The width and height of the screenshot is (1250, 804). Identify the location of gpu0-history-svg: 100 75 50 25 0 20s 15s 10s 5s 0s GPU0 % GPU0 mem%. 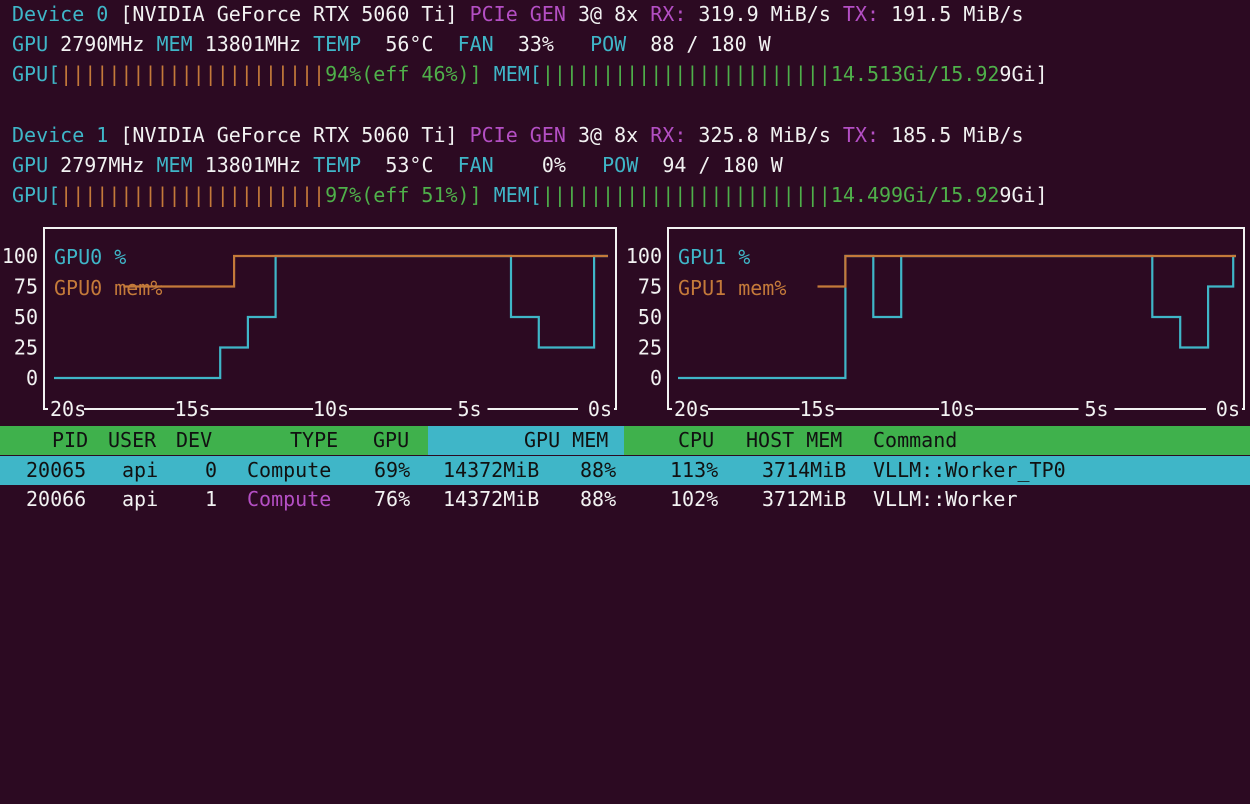
(309, 324).